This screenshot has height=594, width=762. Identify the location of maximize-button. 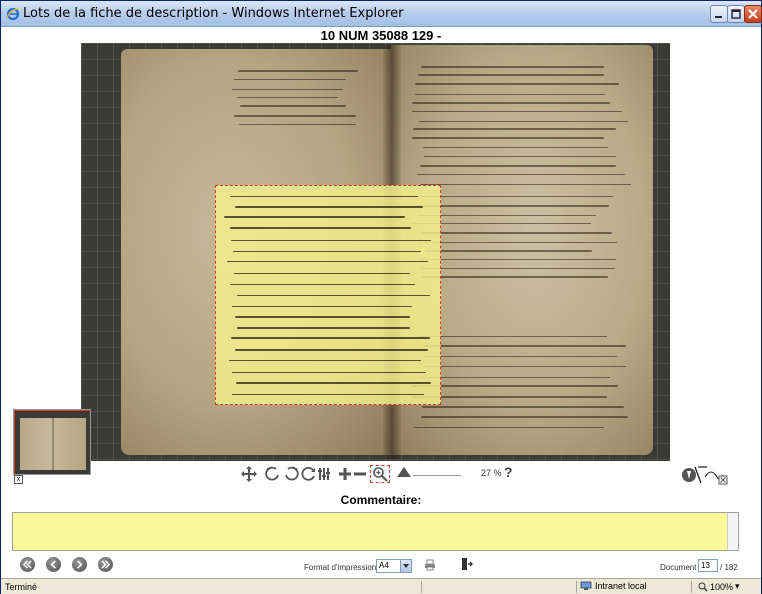
(736, 14).